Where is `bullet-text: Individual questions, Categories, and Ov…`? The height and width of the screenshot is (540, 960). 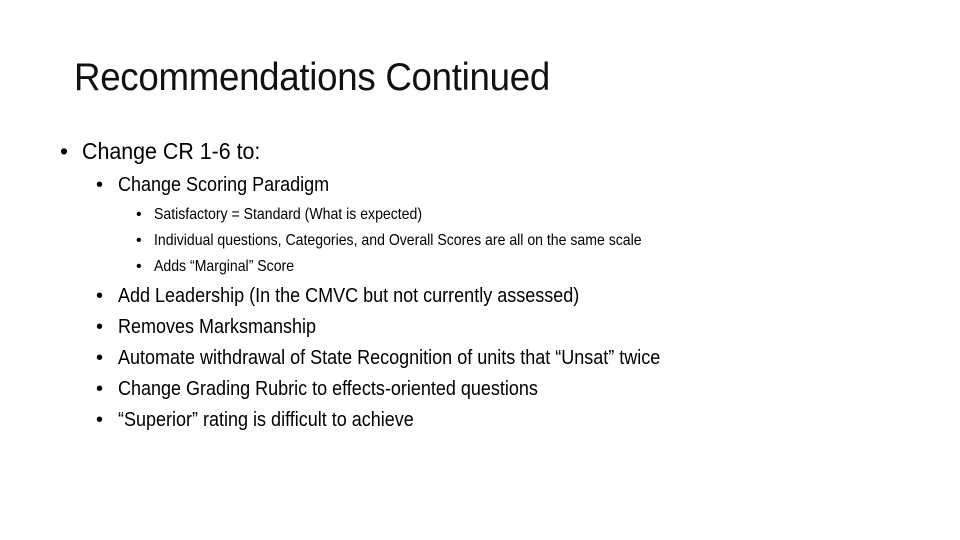 bullet-text: Individual questions, Categories, and Ov… is located at coordinates (398, 240).